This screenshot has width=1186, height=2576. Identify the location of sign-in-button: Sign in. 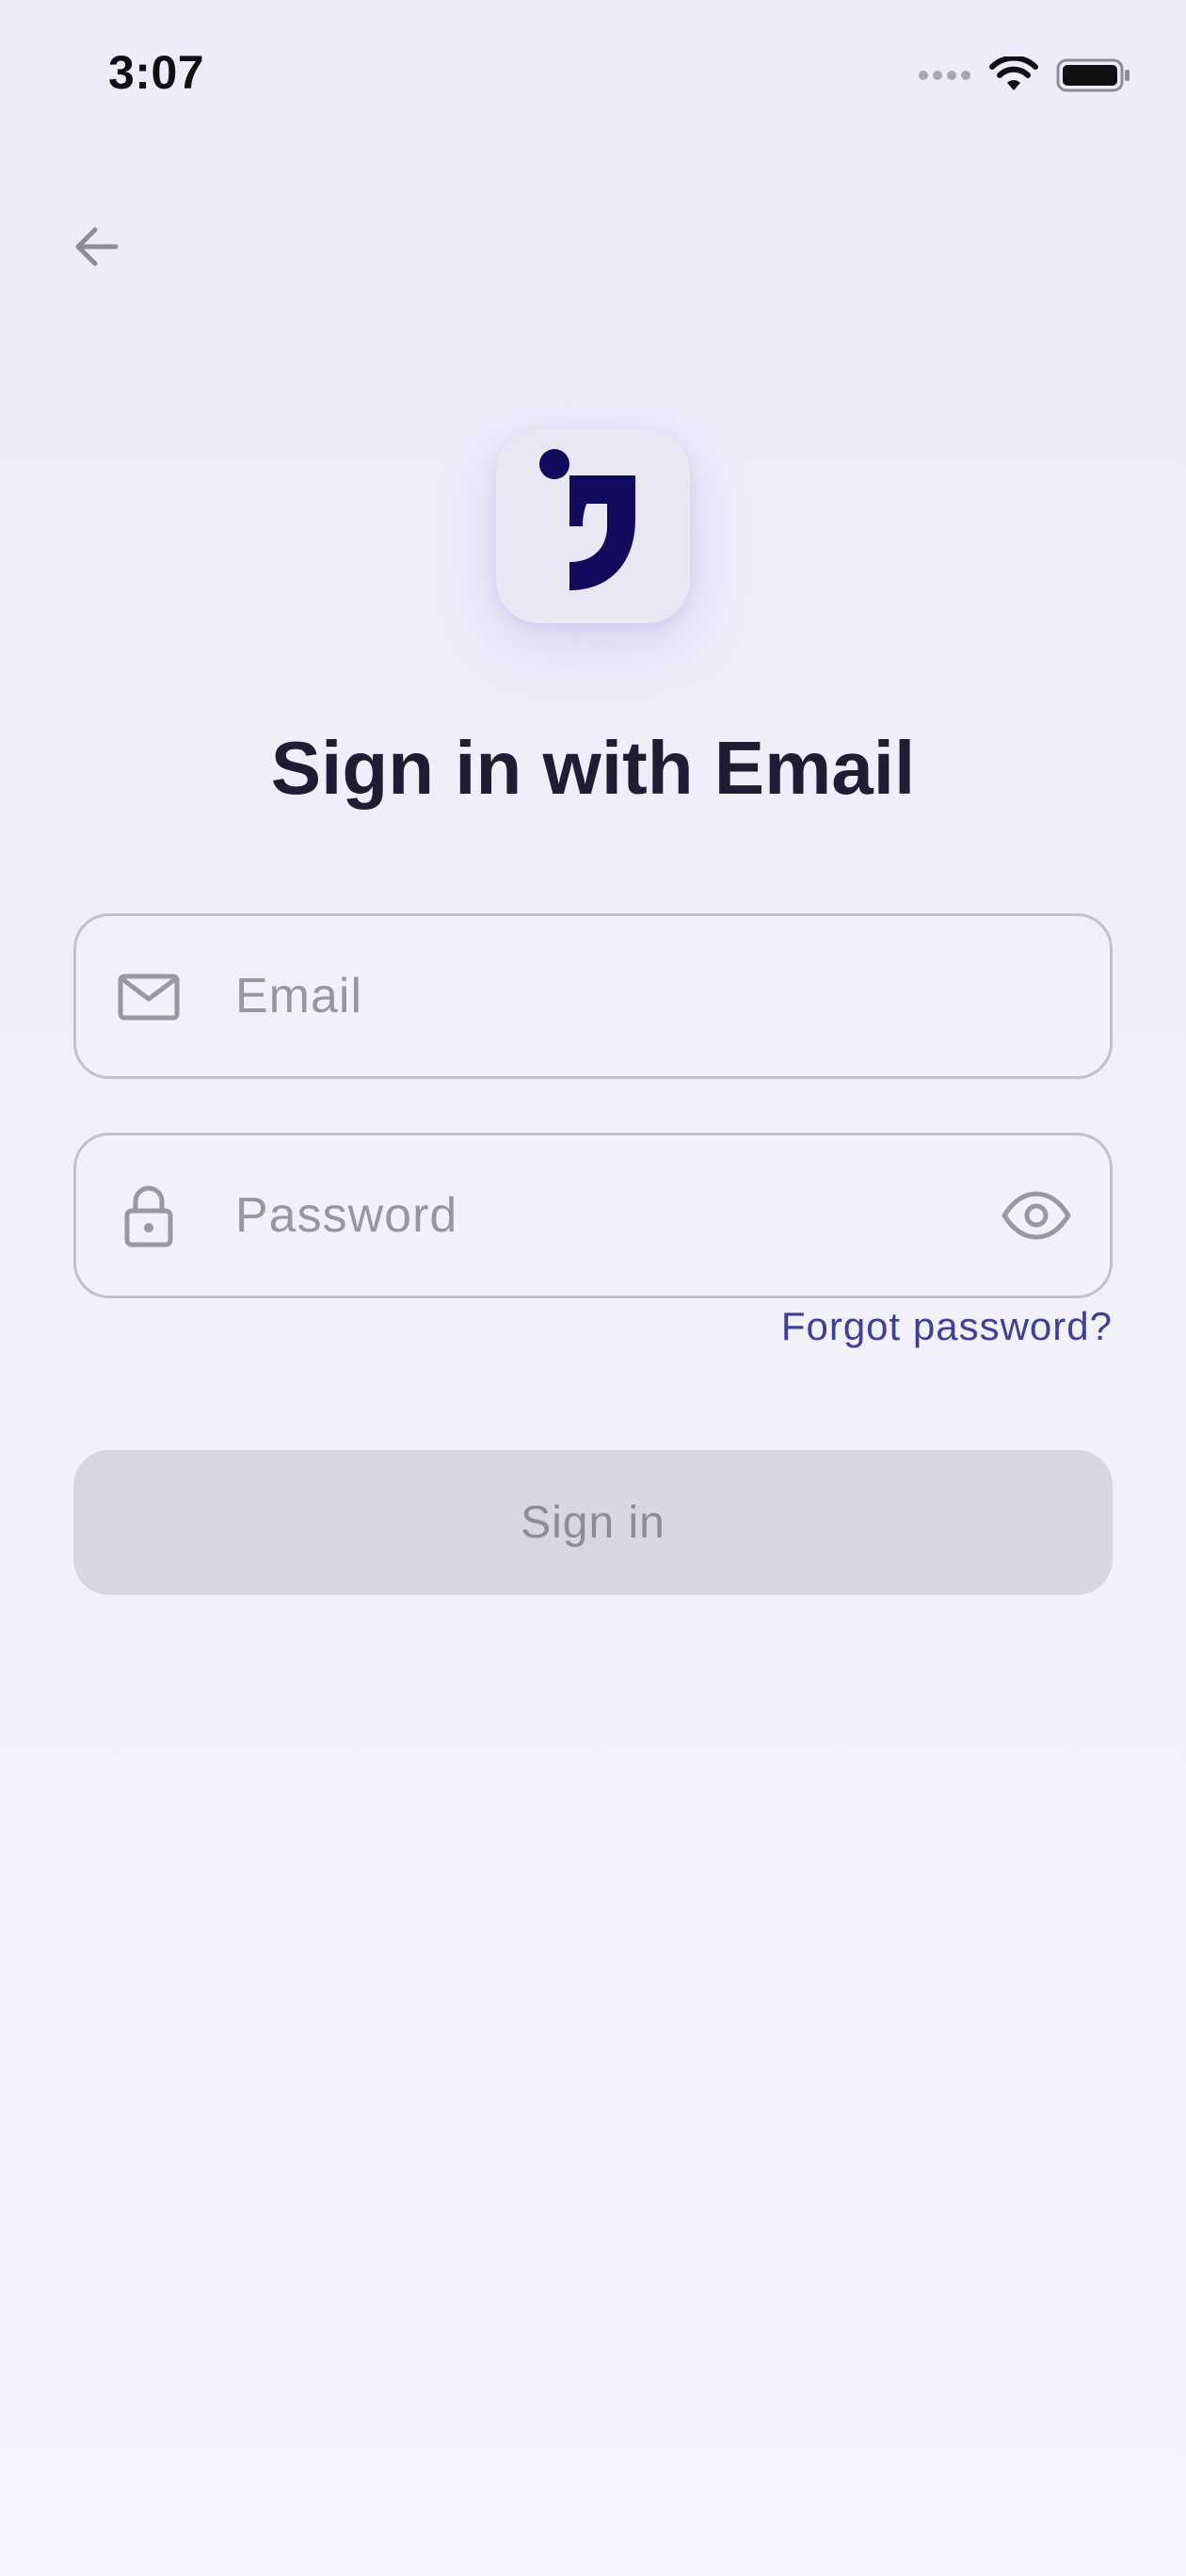
(593, 1522).